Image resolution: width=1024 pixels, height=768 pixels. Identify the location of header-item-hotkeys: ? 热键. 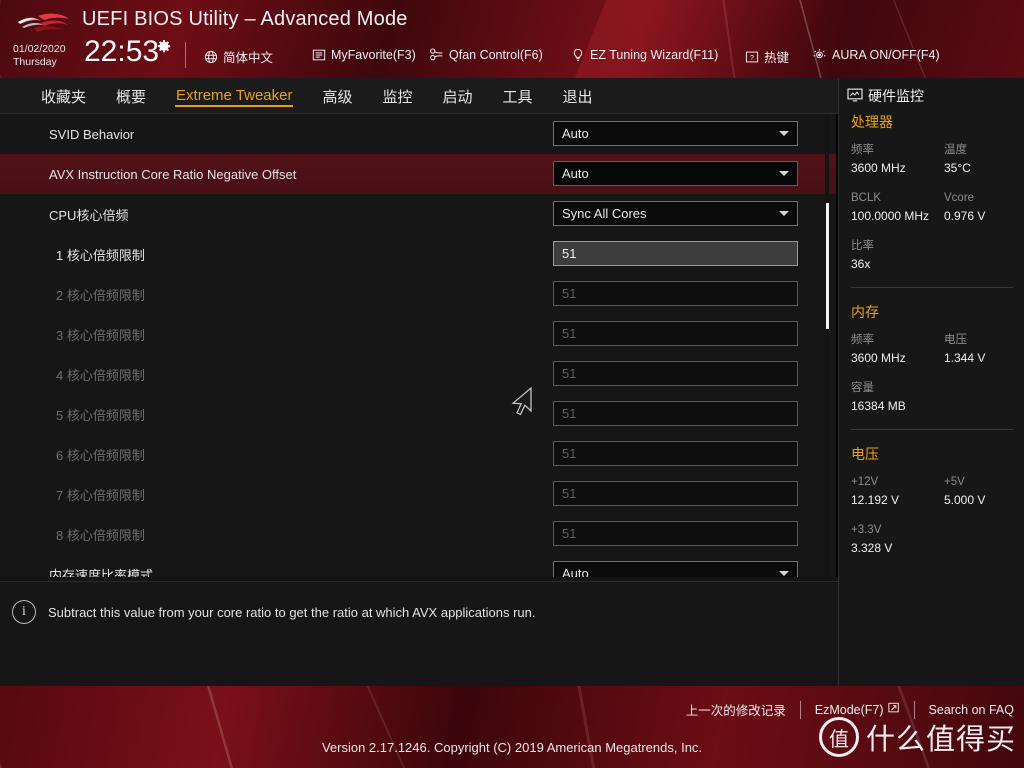
(766, 56).